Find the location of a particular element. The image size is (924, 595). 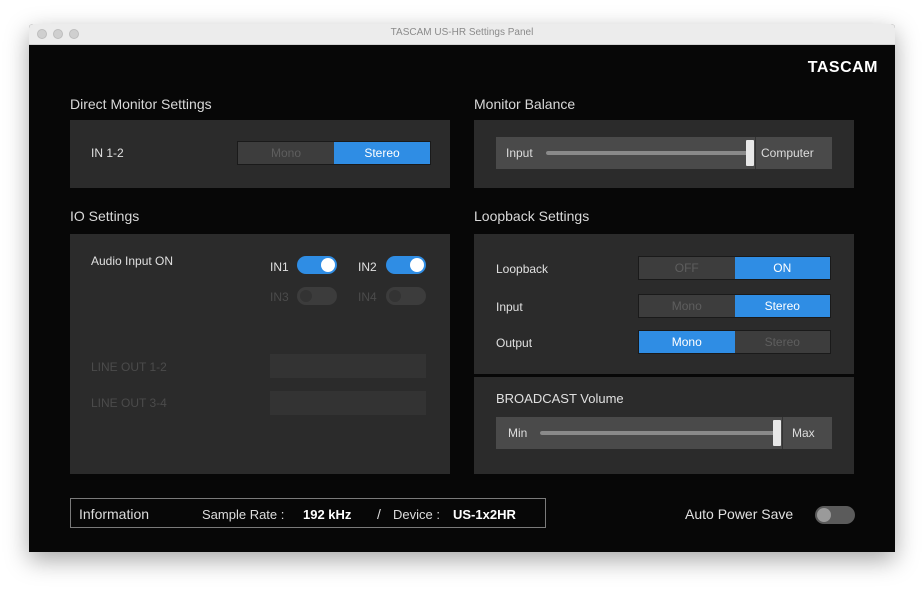

device-label: Device : is located at coordinates (416, 514).